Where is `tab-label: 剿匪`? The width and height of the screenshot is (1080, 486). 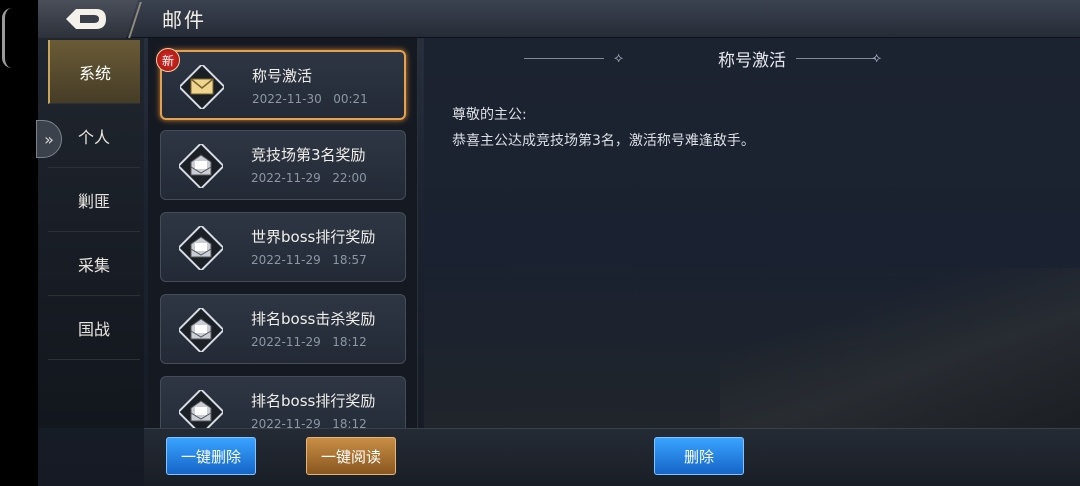 tab-label: 剿匪 is located at coordinates (93, 201).